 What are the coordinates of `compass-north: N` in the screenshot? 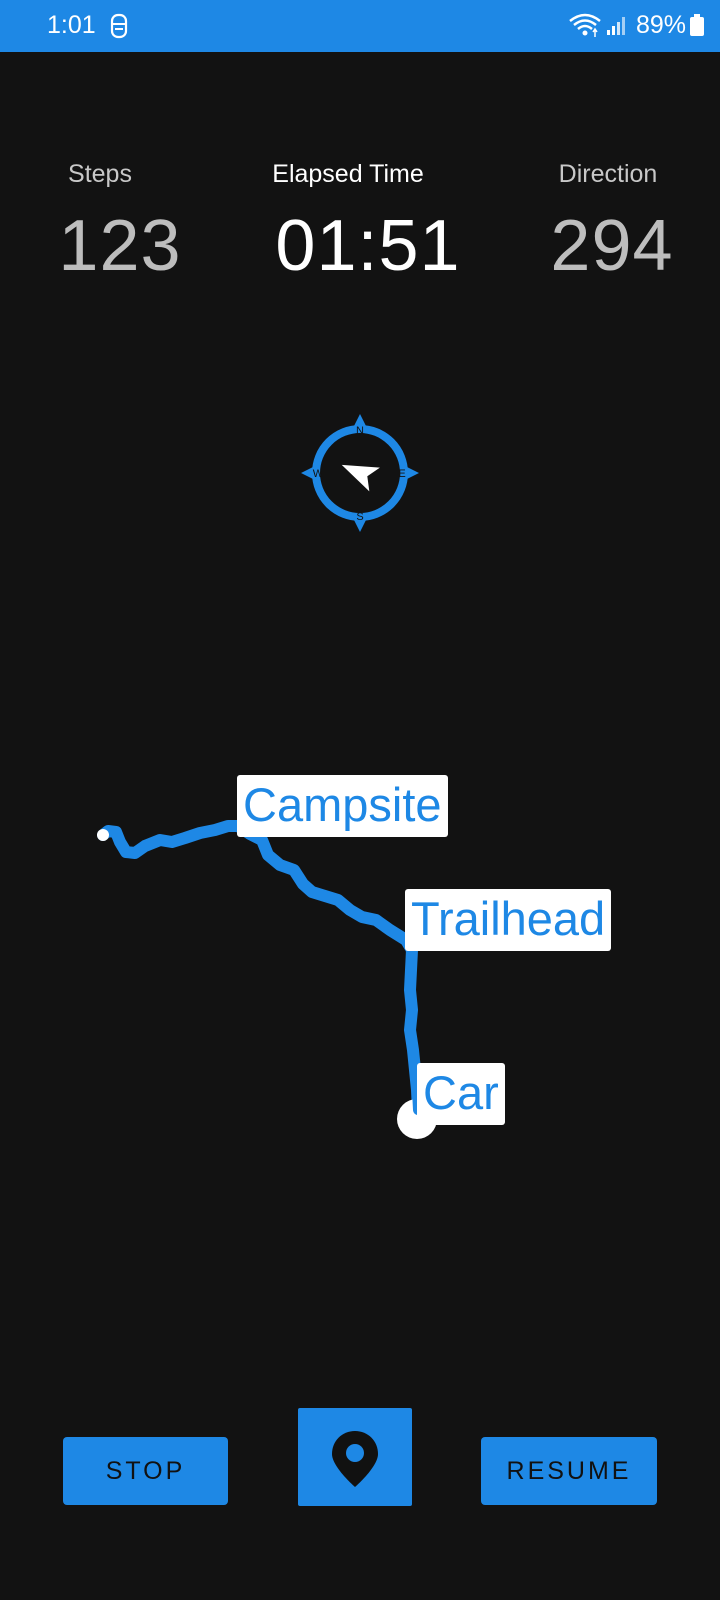 It's located at (360, 431).